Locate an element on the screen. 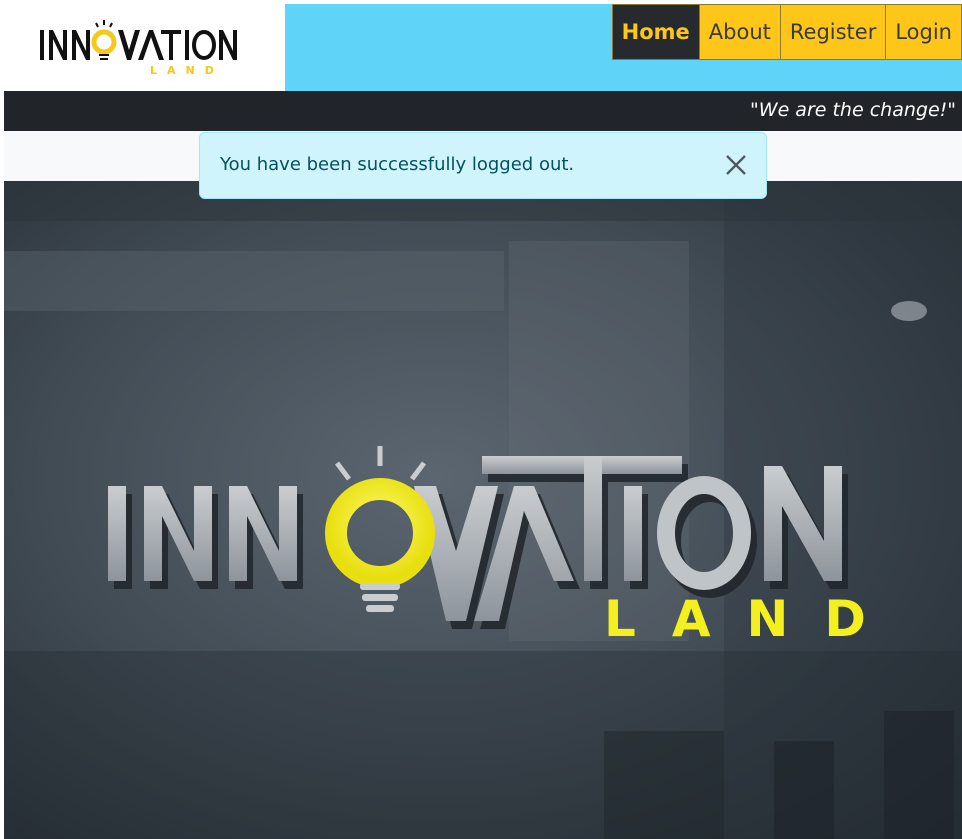  close-icon is located at coordinates (736, 165).